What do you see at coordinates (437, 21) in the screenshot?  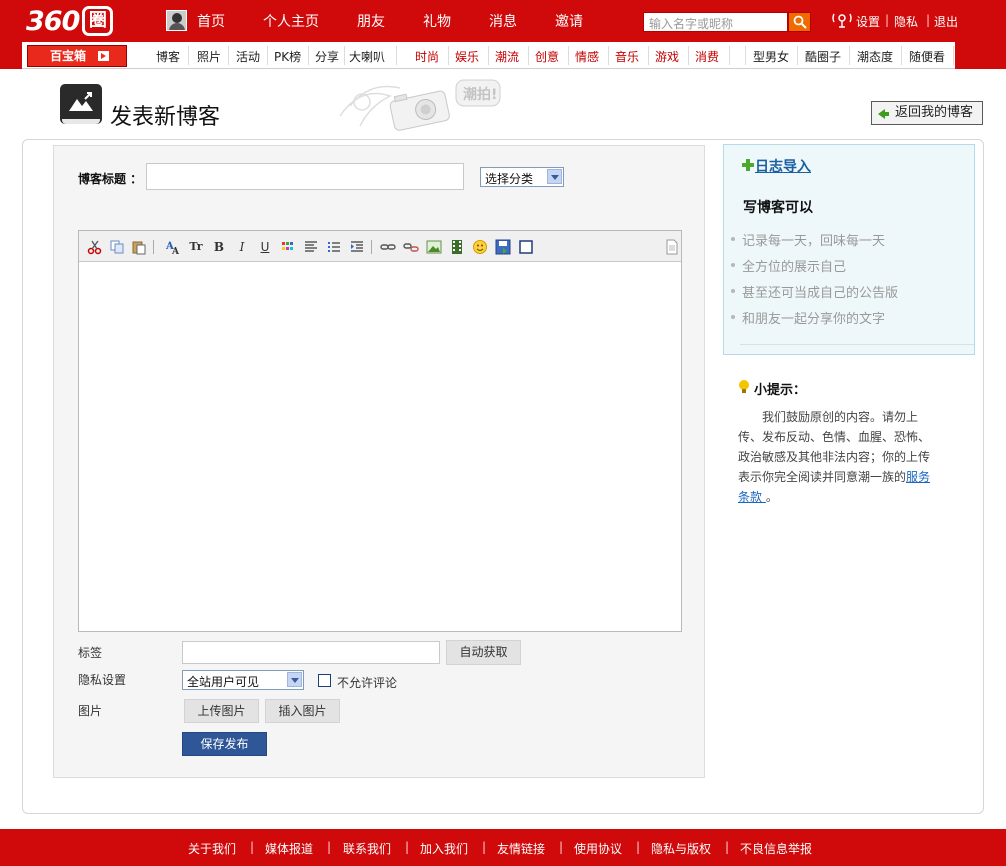 I see `nav-gifts: 礼物` at bounding box center [437, 21].